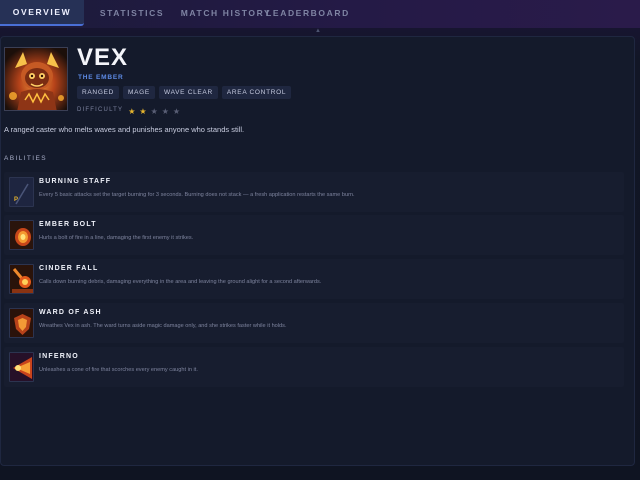 The height and width of the screenshot is (480, 640). I want to click on tab-overview: OVERVIEW, so click(42, 13).